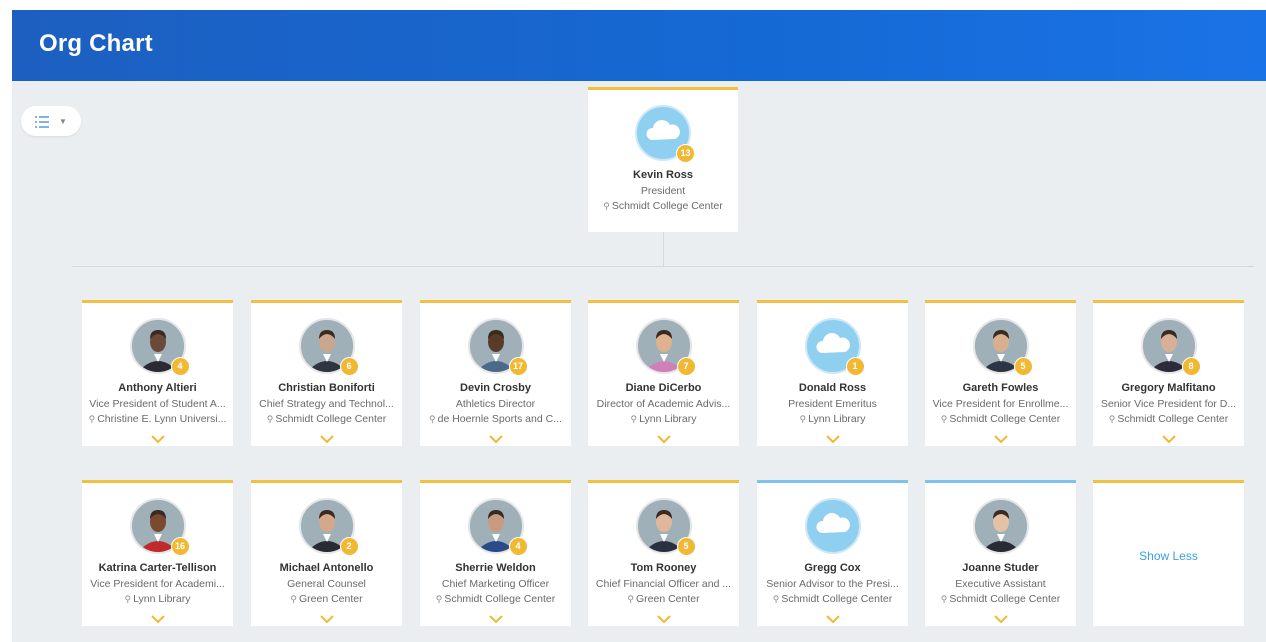  What do you see at coordinates (495, 388) in the screenshot?
I see `person-name: Devin Crosby` at bounding box center [495, 388].